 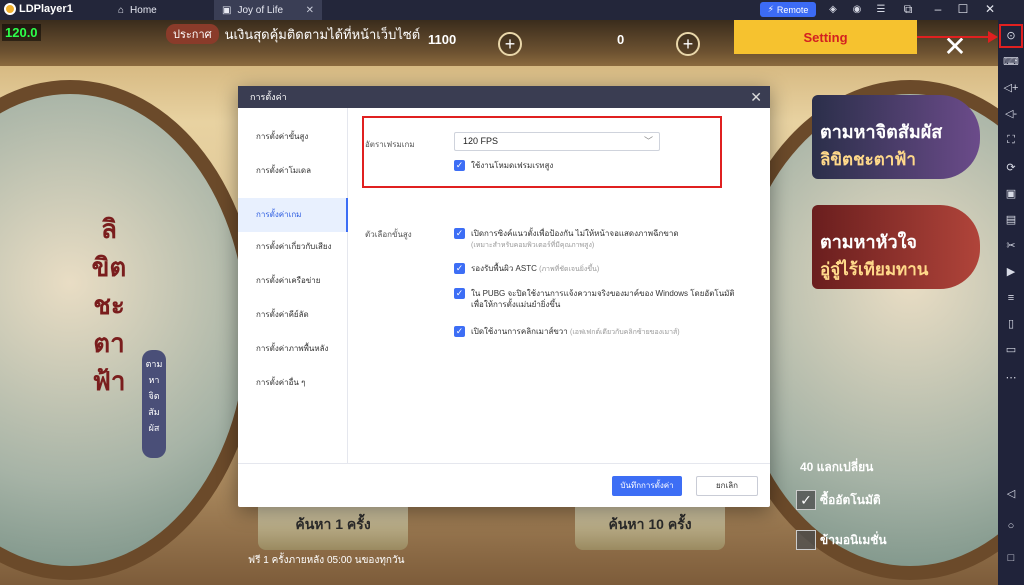 I want to click on promo-banner-2: ตามหาหัวใจ อู่จู๋ไร้เทียมทาน, so click(x=896, y=247).